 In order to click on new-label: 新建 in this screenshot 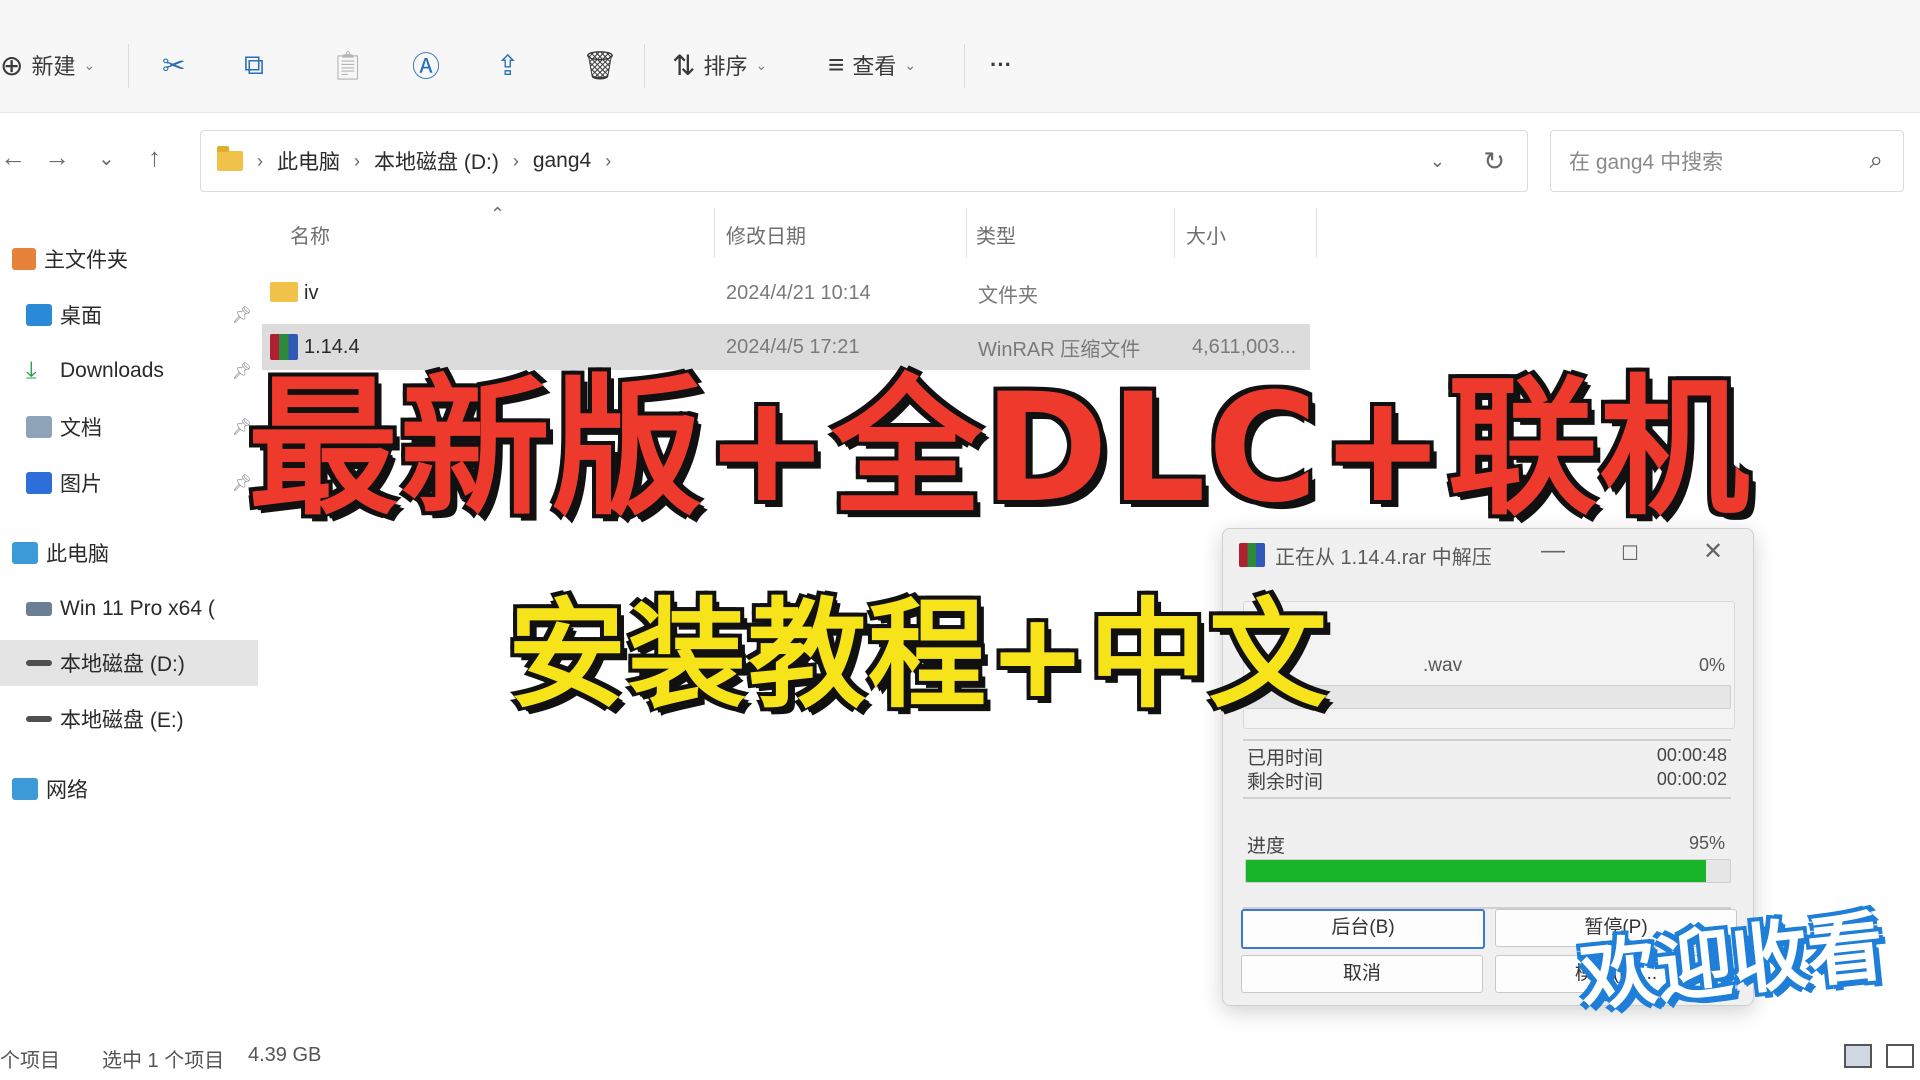, I will do `click(53, 66)`.